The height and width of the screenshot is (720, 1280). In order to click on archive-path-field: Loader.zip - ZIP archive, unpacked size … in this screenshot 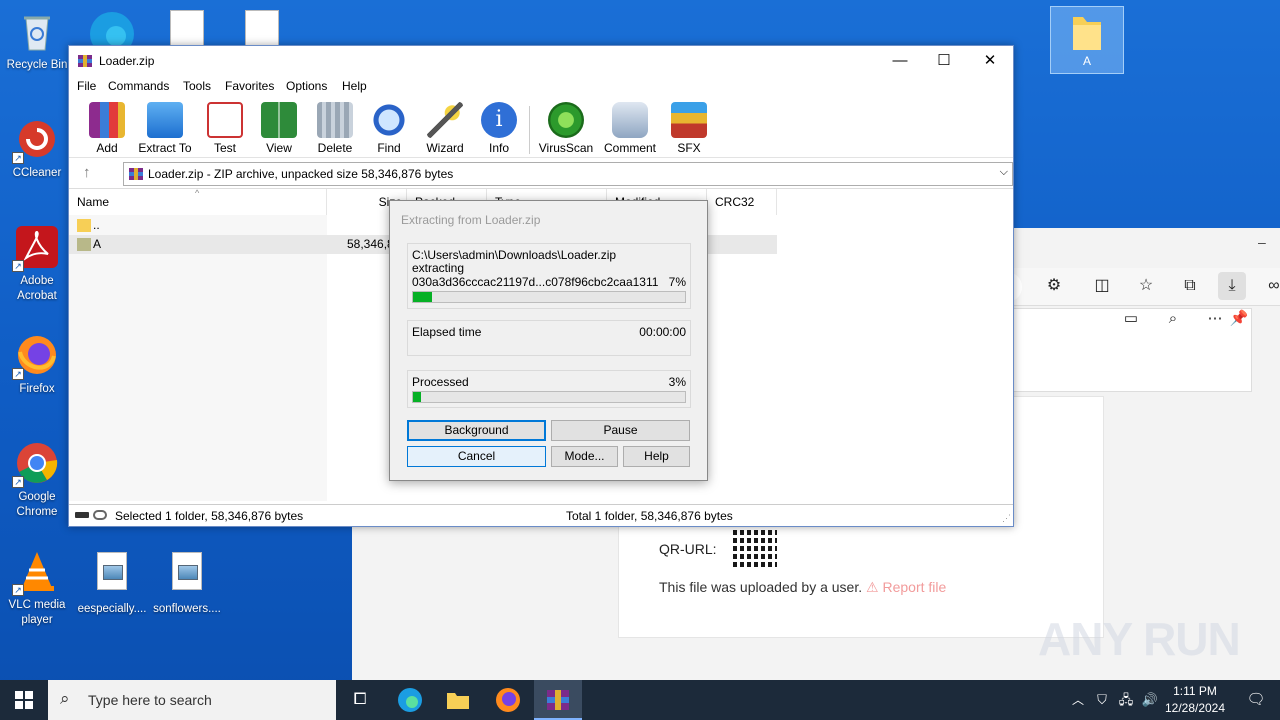, I will do `click(568, 174)`.